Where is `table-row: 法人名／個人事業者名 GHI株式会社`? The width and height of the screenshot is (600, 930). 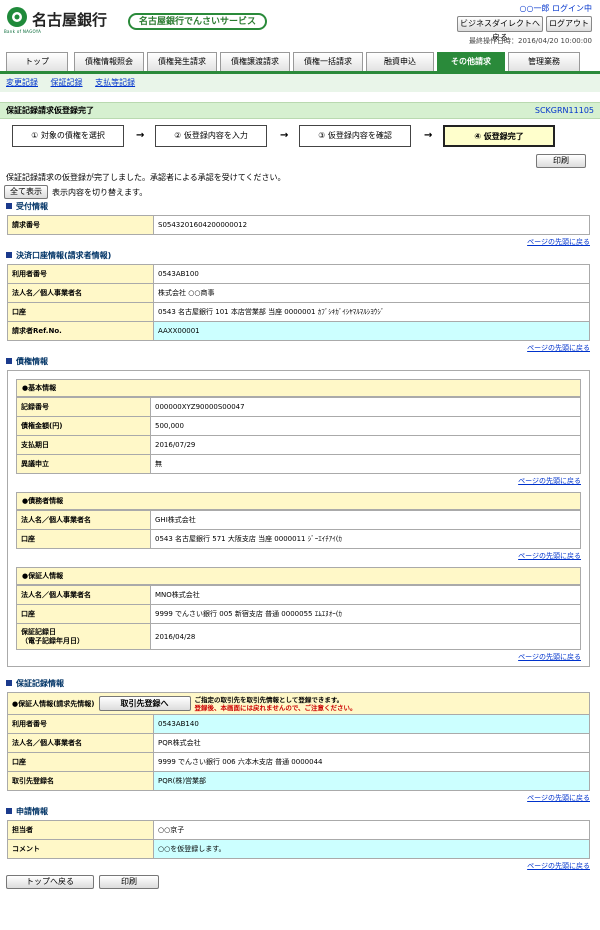 table-row: 法人名／個人事業者名 GHI株式会社 is located at coordinates (298, 520).